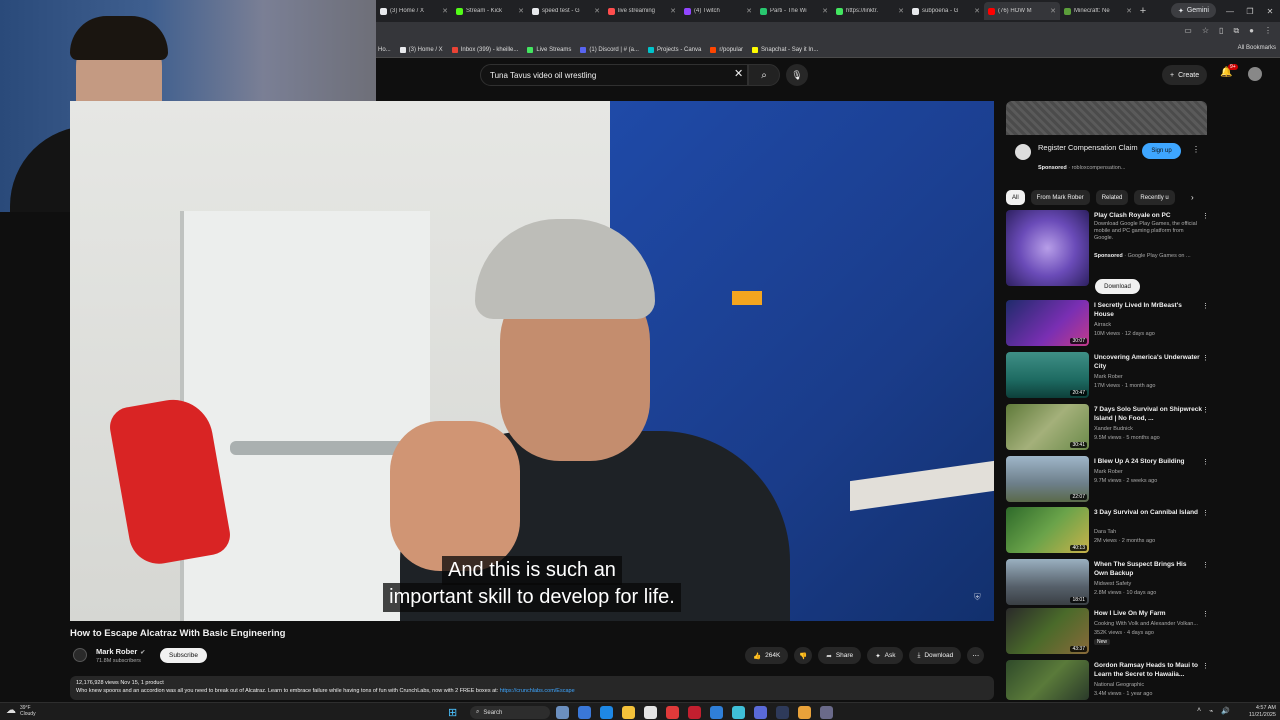 The width and height of the screenshot is (1280, 720). Describe the element at coordinates (803, 655) in the screenshot. I see `dislike-button: 👎` at that location.